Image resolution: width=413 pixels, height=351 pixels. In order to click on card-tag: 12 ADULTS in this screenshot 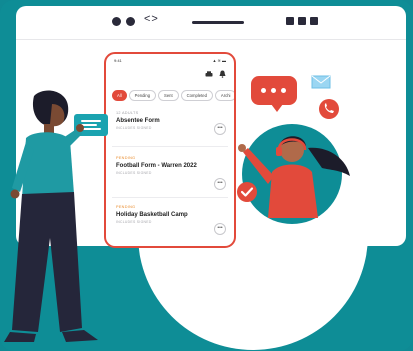, I will do `click(127, 113)`.